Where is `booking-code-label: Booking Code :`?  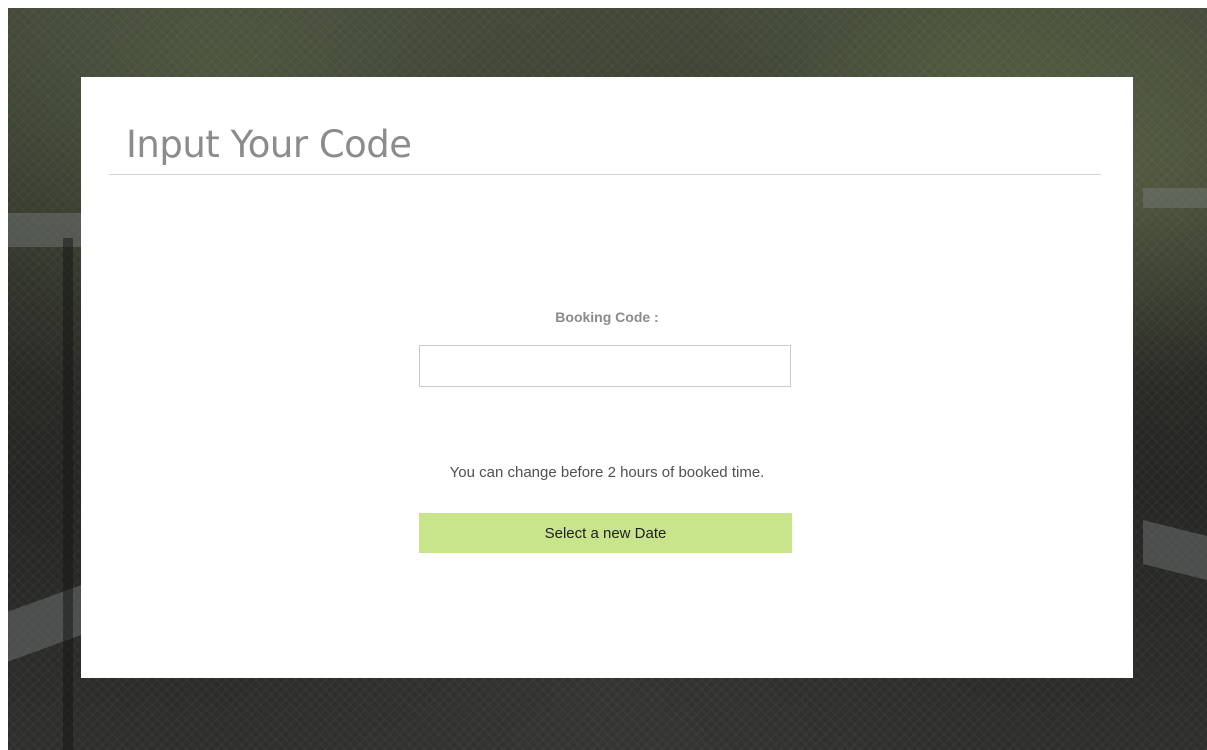
booking-code-label: Booking Code : is located at coordinates (607, 317).